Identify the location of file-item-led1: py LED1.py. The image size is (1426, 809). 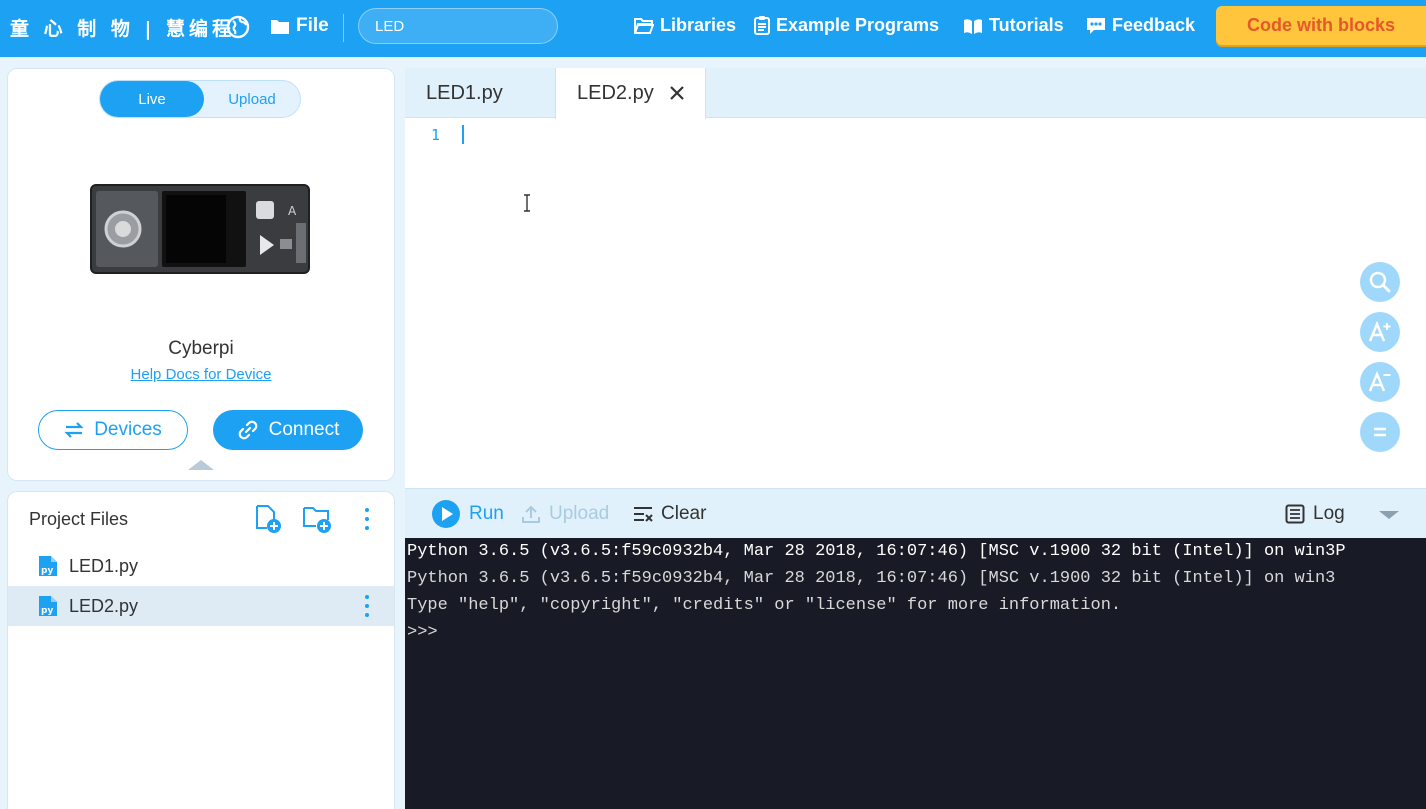
(201, 566).